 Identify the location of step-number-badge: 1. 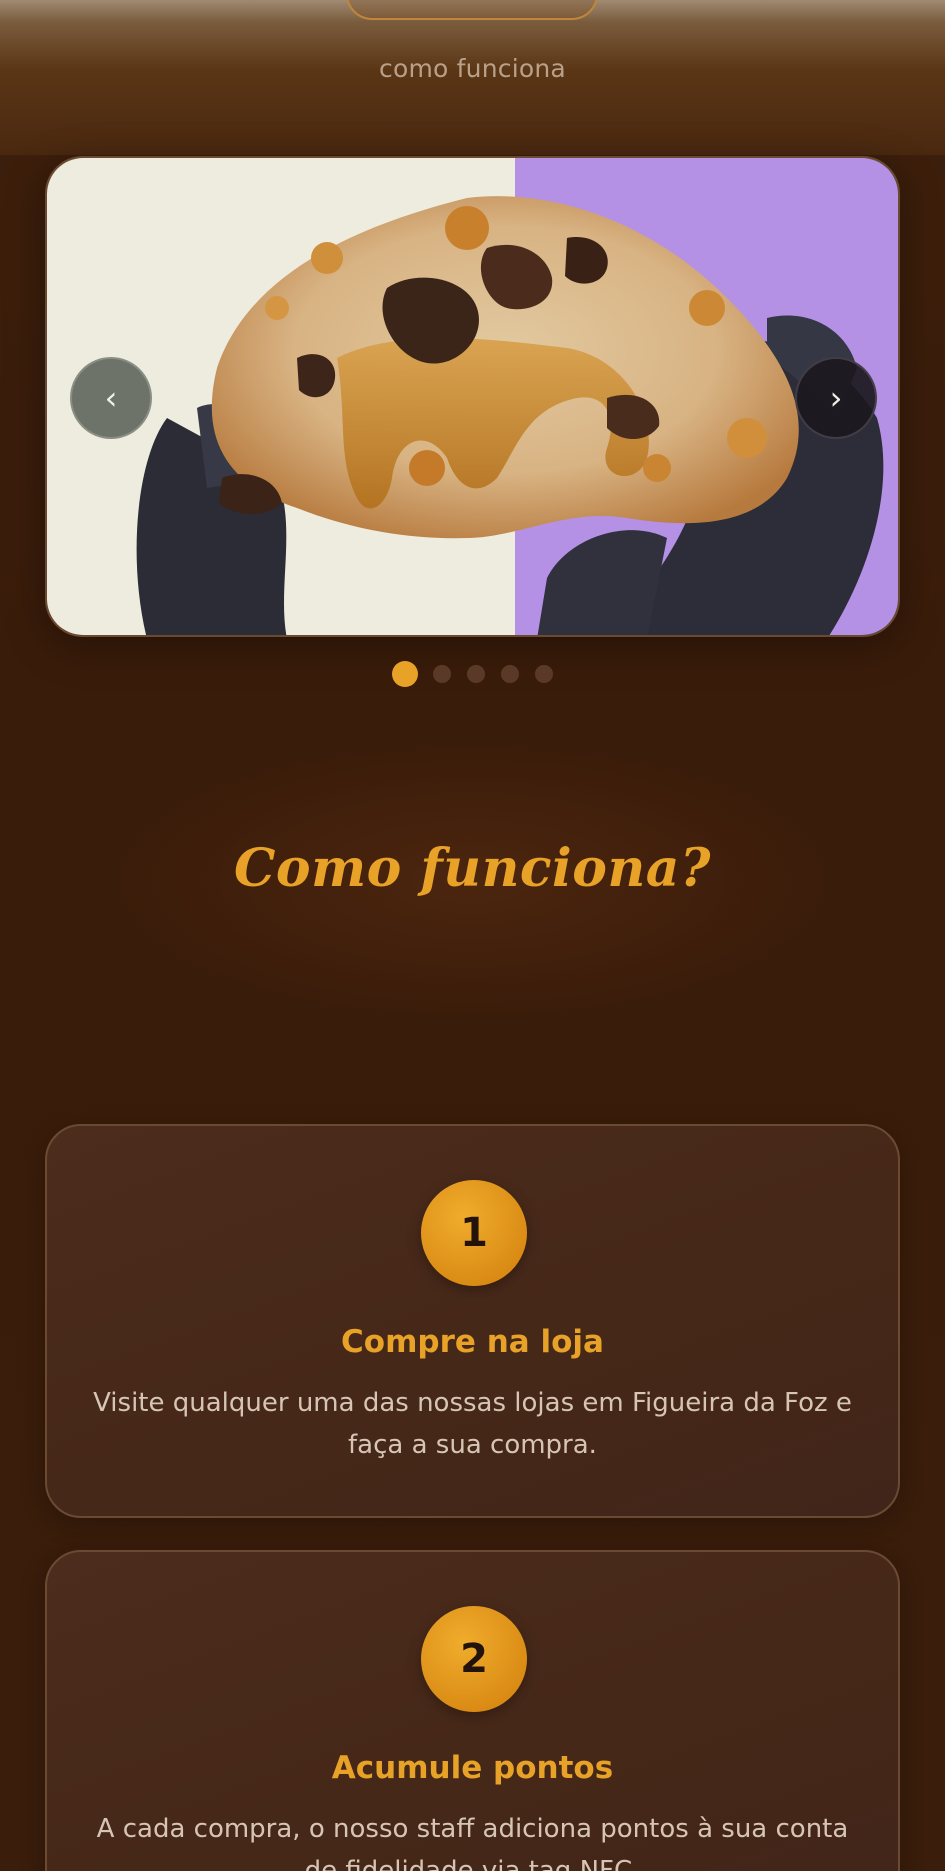
(474, 1233).